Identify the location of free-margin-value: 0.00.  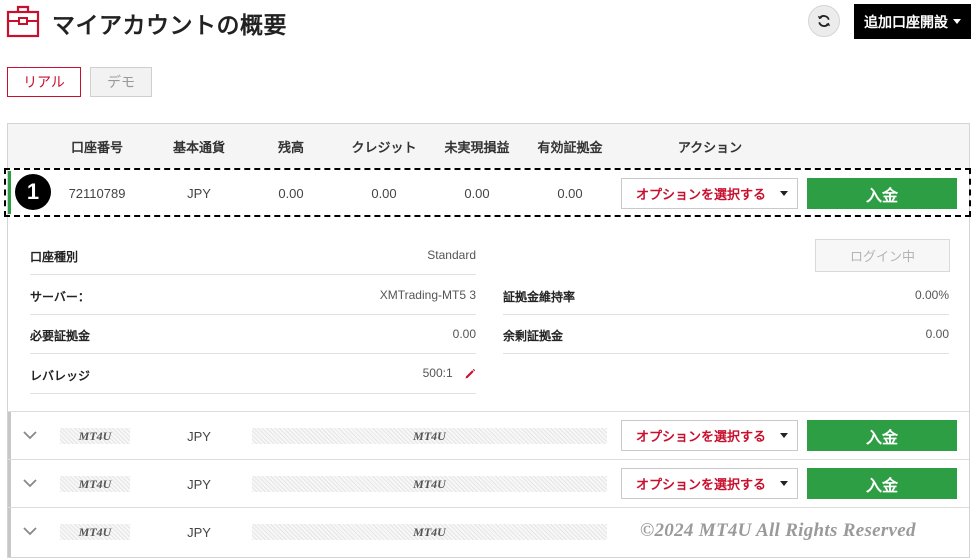
(937, 334).